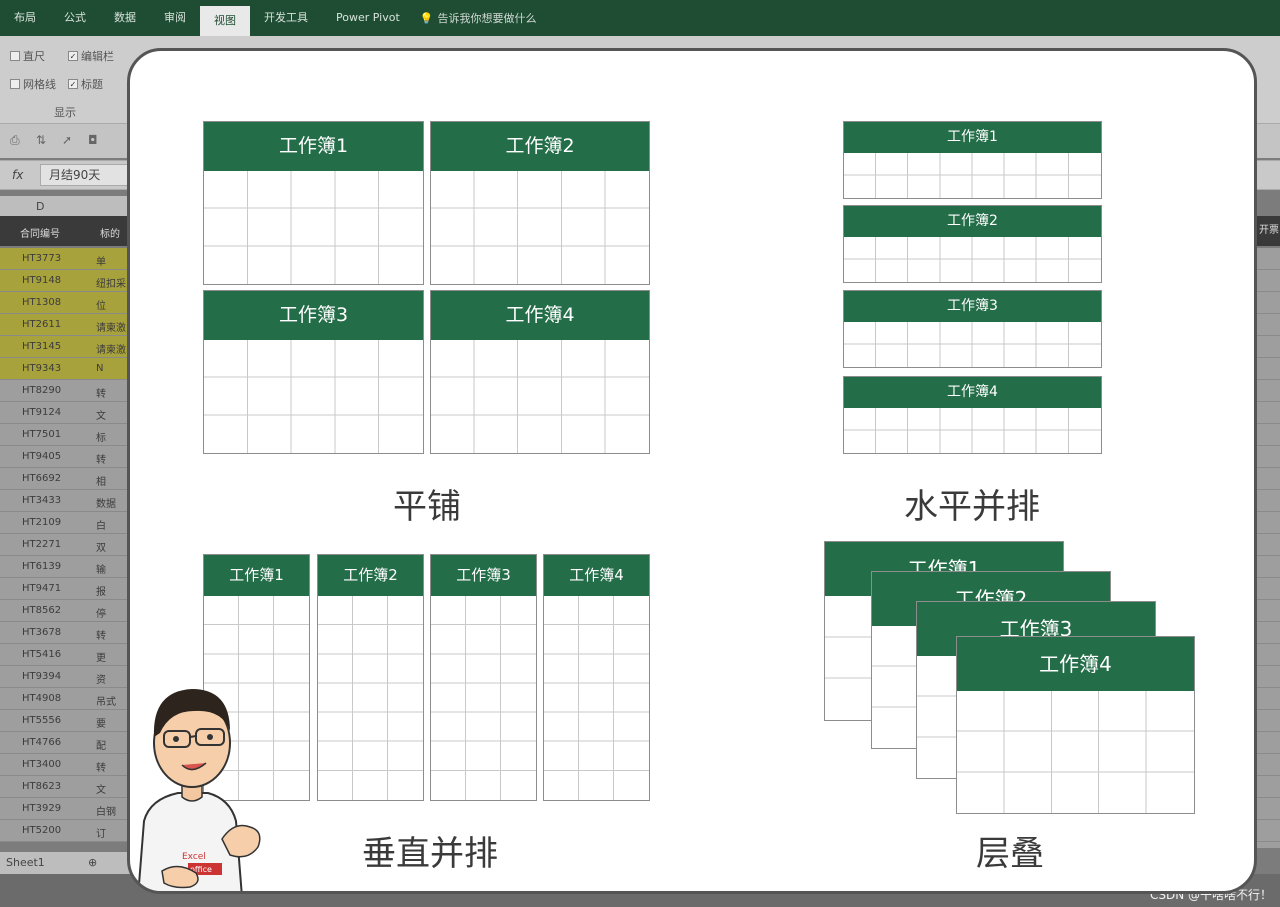 The image size is (1280, 907). Describe the element at coordinates (101, 546) in the screenshot. I see `subject-cell: 双` at that location.